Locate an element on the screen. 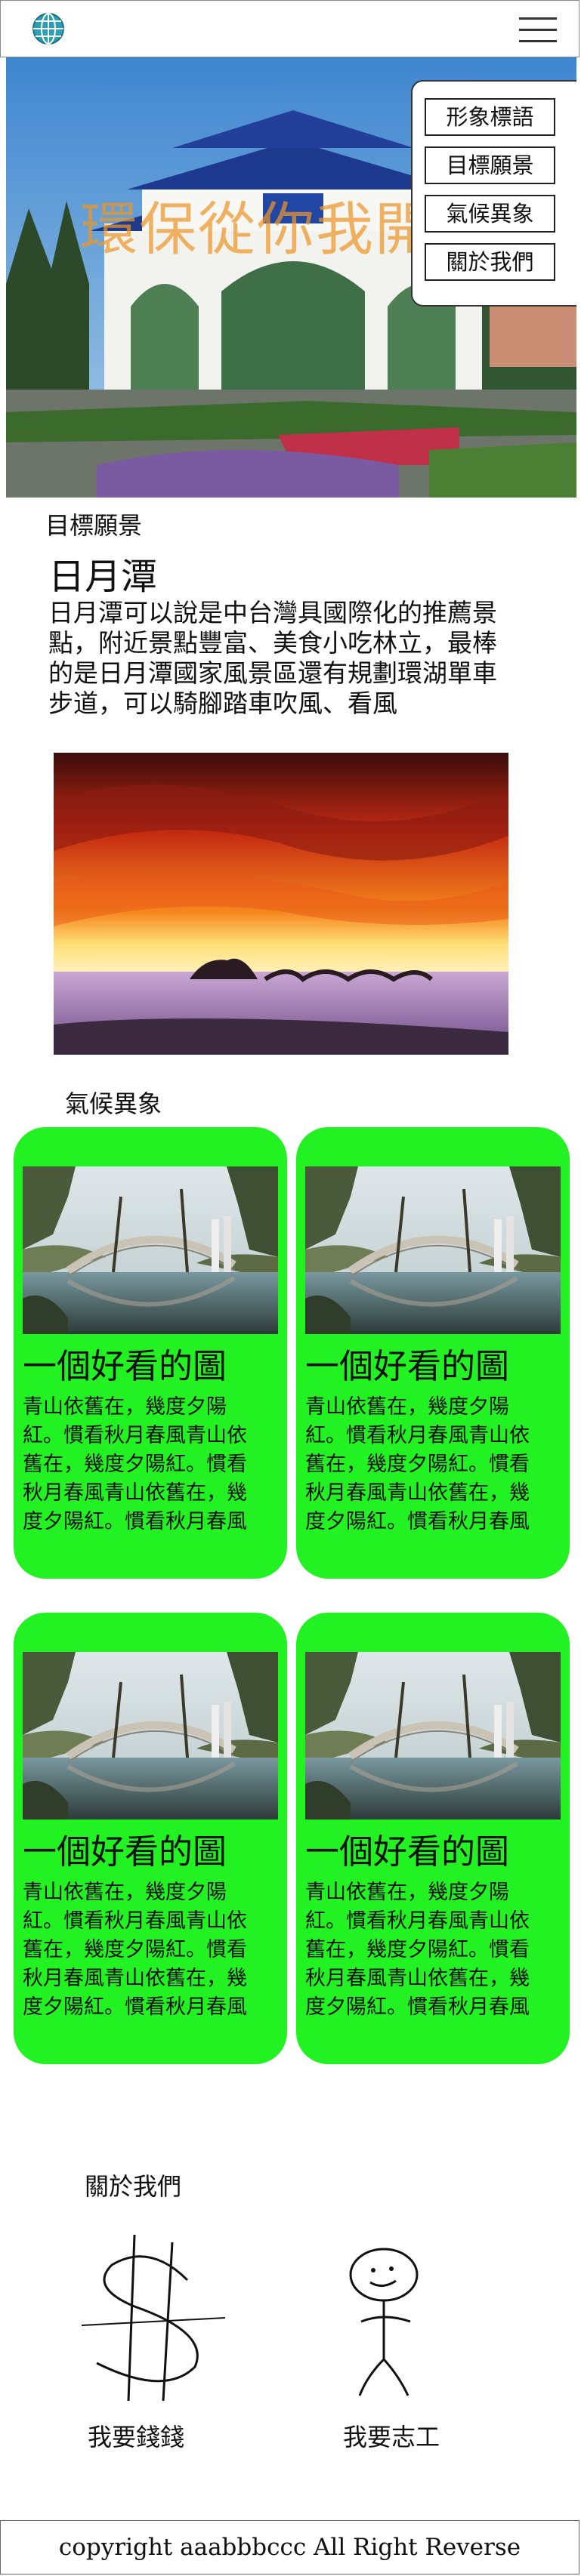 This screenshot has height=2576, width=581. globe-icon is located at coordinates (48, 28).